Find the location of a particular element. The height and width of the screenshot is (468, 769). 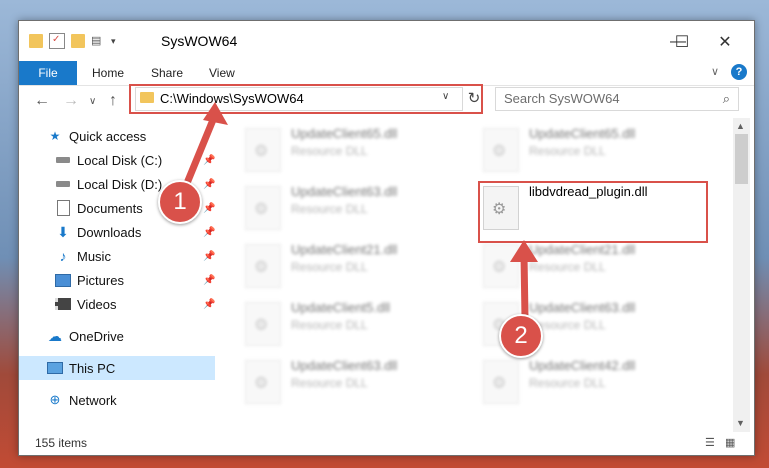

pictures-icon is located at coordinates (63, 280).